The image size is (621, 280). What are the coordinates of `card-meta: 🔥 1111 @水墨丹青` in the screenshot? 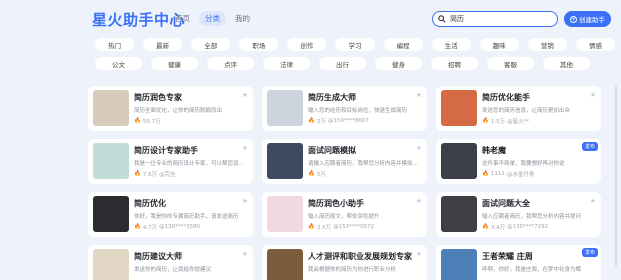 It's located at (539, 174).